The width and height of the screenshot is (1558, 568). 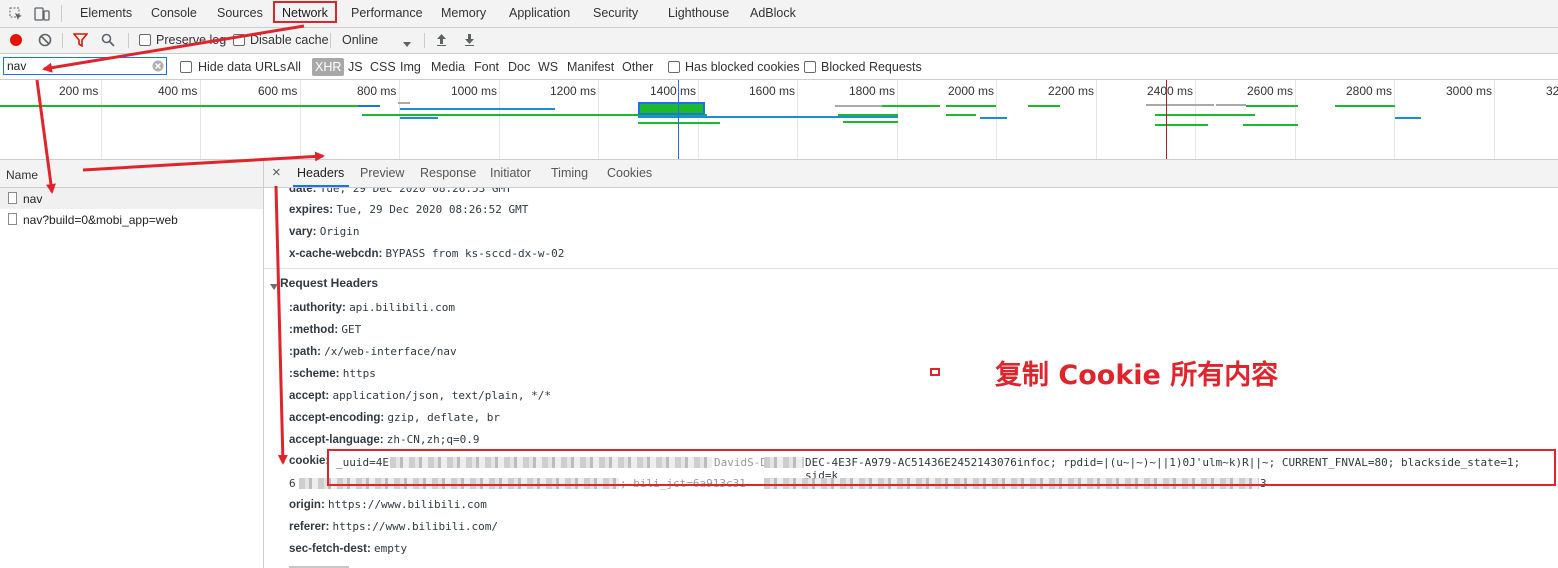 What do you see at coordinates (779, 41) in the screenshot?
I see `network-toolbar: Preserve log Disable cache Online` at bounding box center [779, 41].